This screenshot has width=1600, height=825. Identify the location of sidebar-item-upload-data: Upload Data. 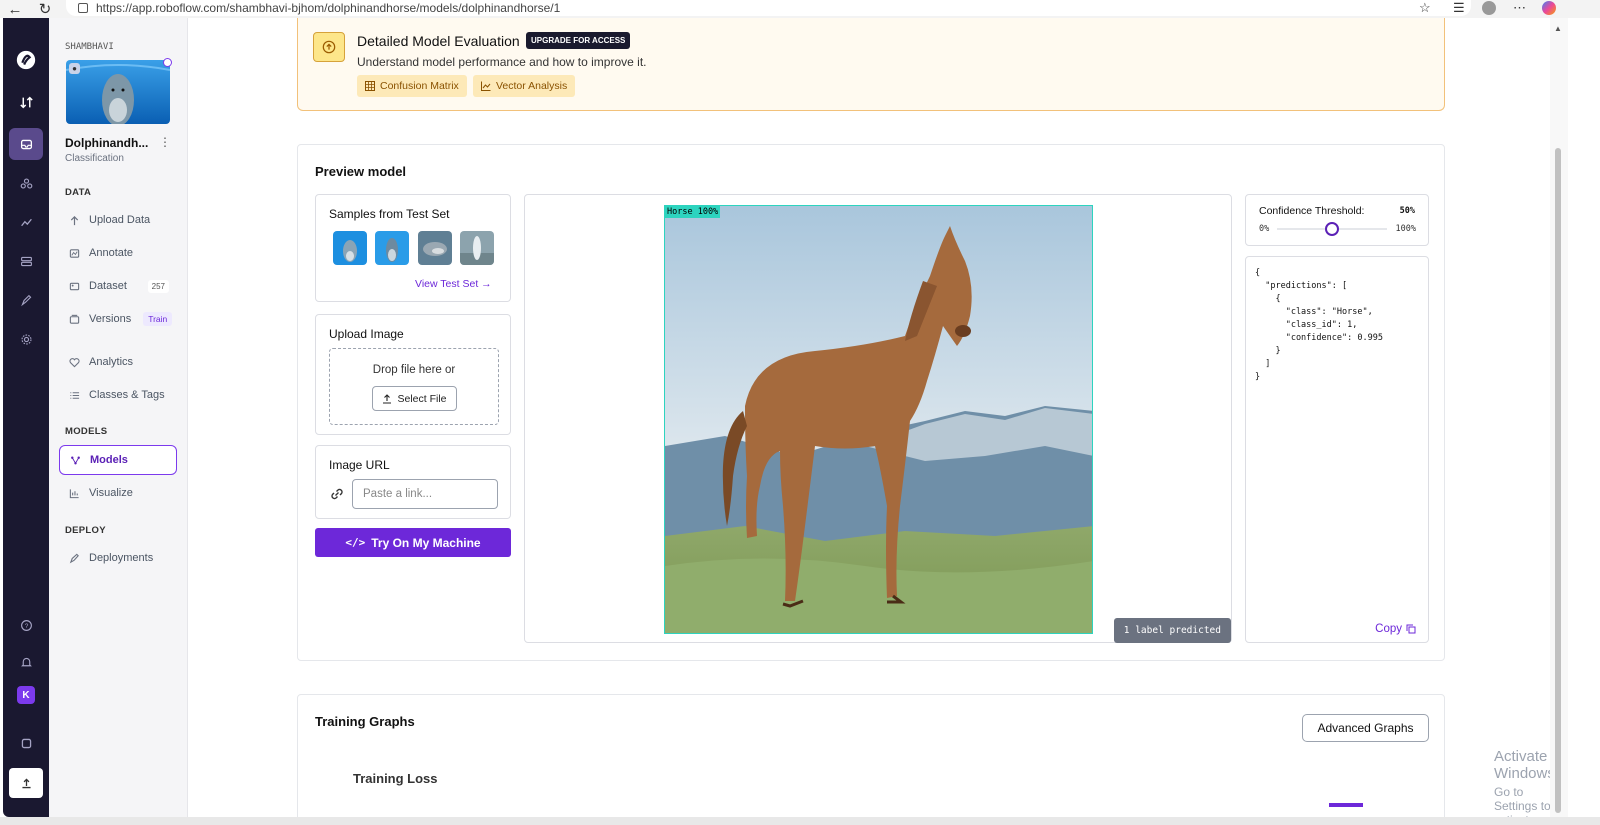
(118, 220).